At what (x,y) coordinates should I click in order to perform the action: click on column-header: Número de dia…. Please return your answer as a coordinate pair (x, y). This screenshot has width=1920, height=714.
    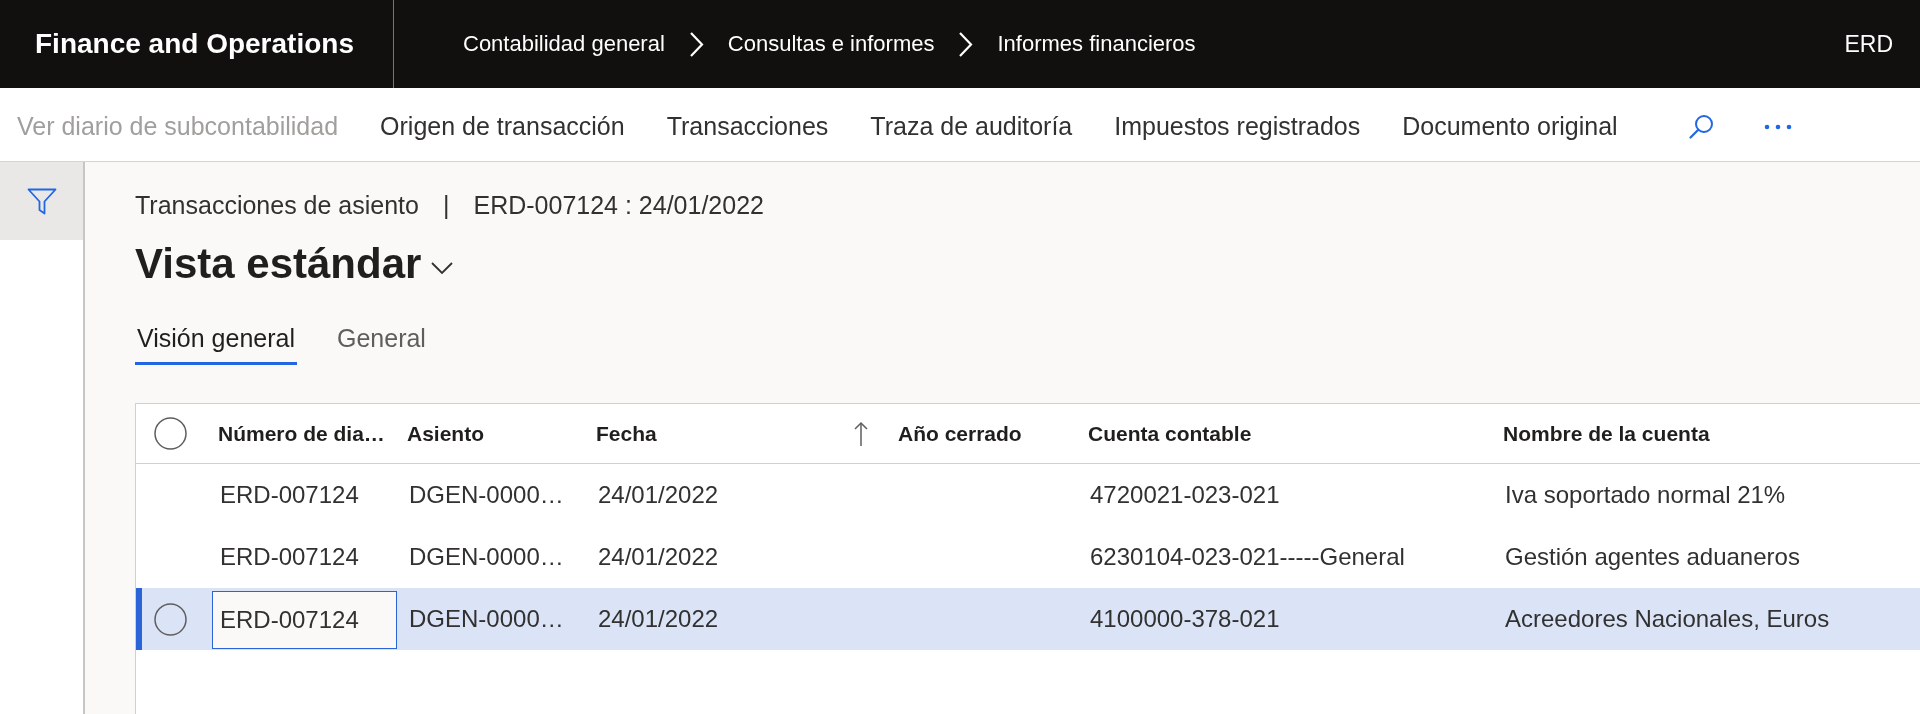
    Looking at the image, I should click on (304, 433).